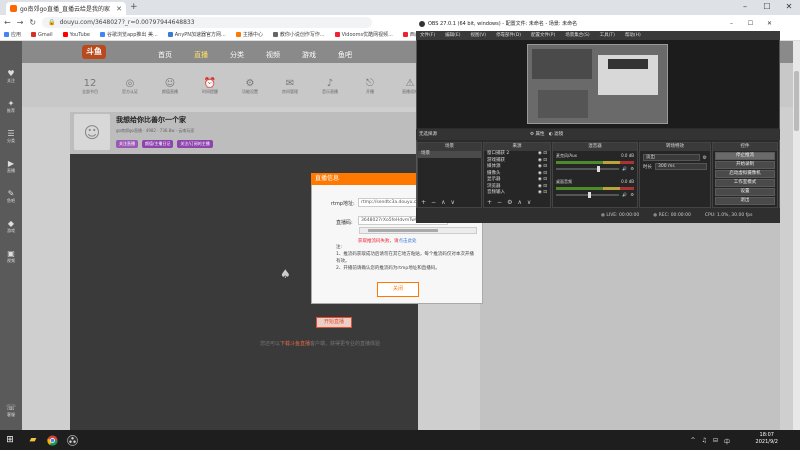 This screenshot has width=800, height=450. Describe the element at coordinates (537, 134) in the screenshot. I see `properties-button: ⚙ 属性` at that location.